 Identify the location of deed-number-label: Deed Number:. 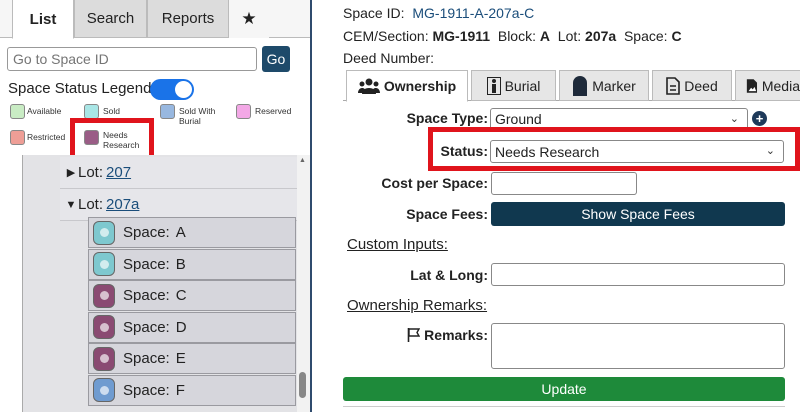
(389, 58).